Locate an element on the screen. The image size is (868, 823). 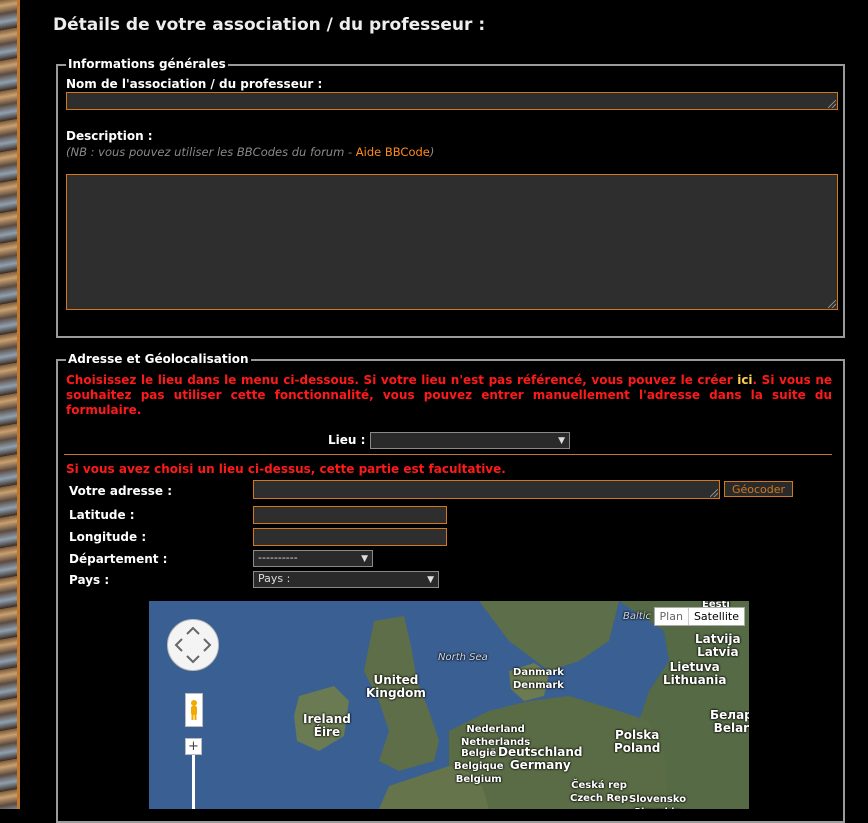
geocode-button: Géocoder is located at coordinates (758, 489).